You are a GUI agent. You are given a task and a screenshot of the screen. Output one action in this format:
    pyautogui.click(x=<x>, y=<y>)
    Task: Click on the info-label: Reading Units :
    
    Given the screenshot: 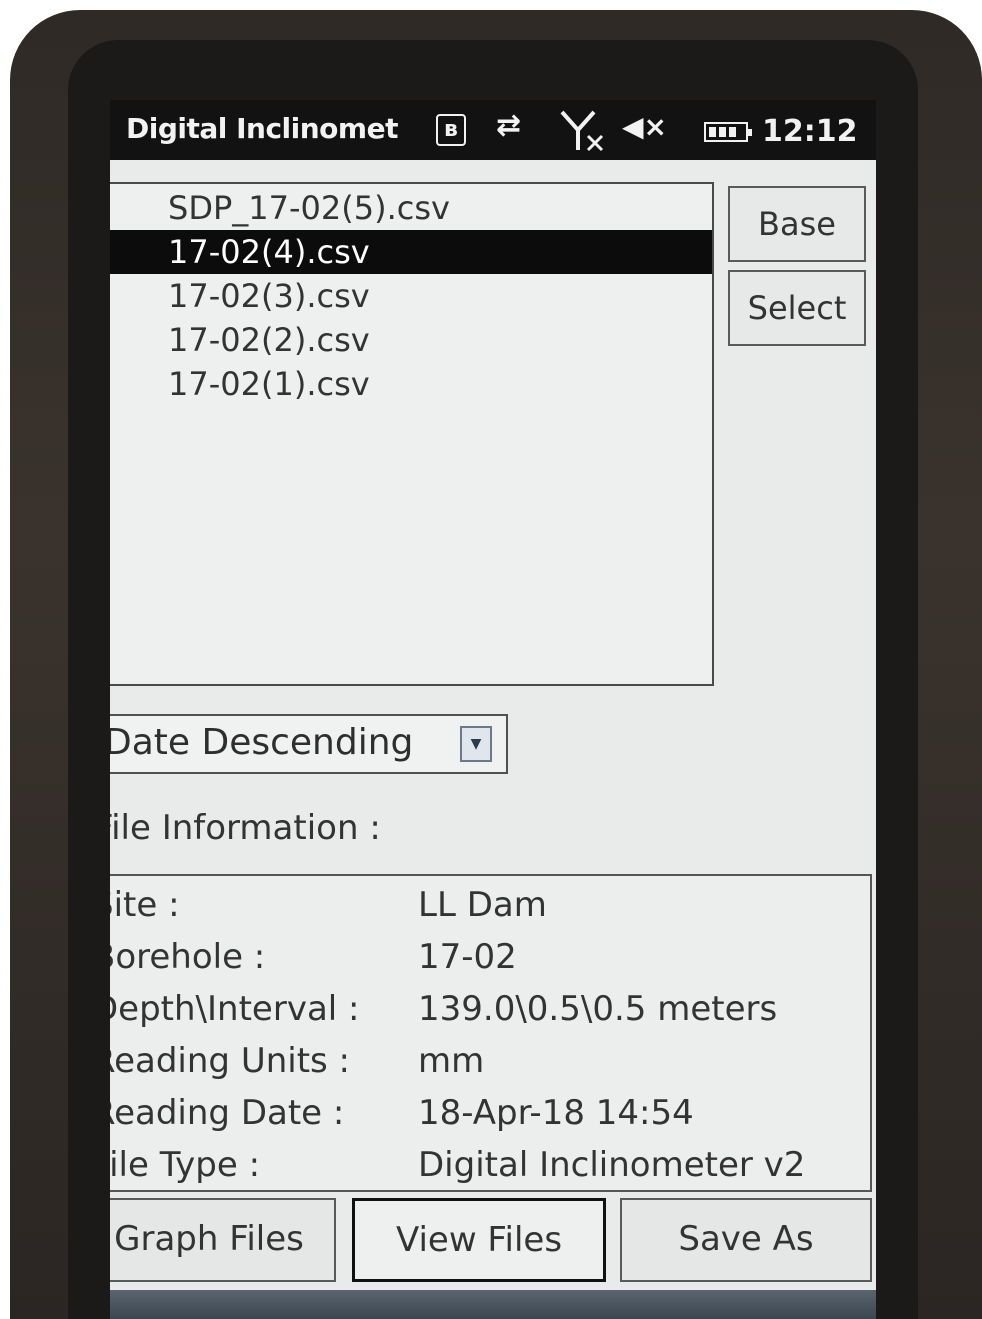 What is the action you would take?
    pyautogui.click(x=230, y=1061)
    